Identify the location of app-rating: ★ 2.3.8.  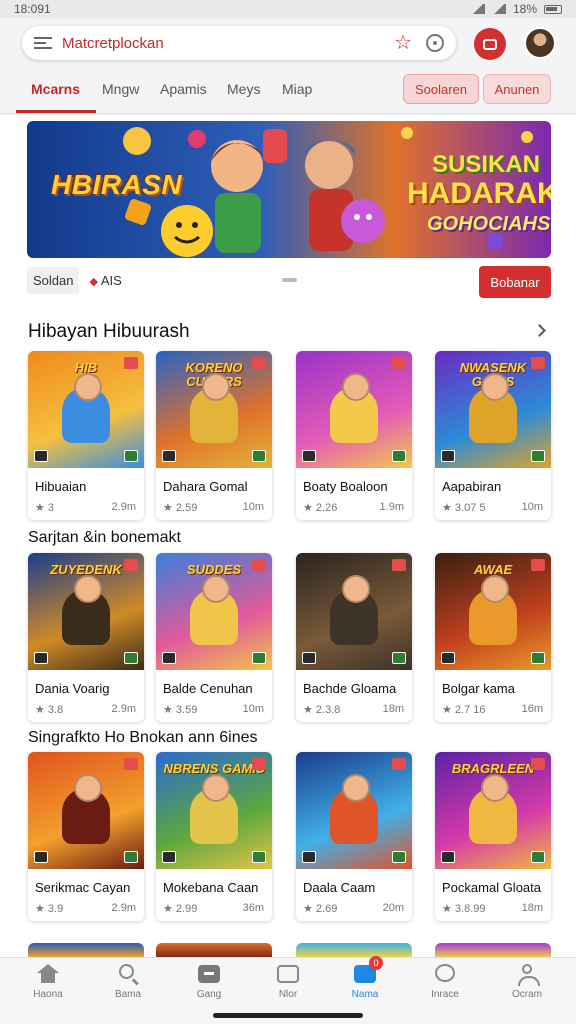
(322, 710).